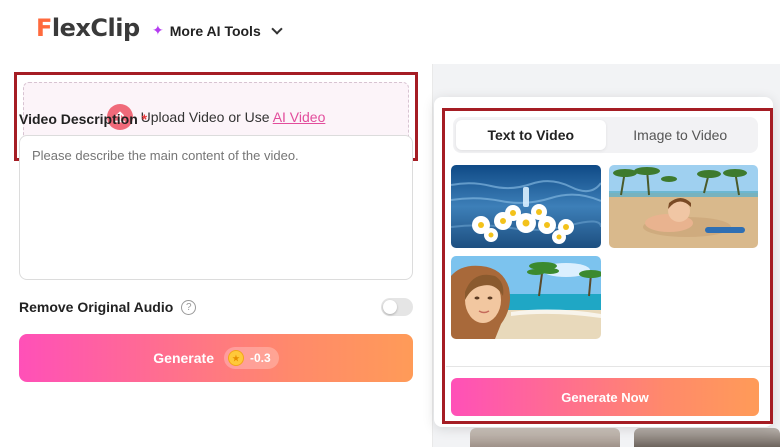 This screenshot has width=780, height=447. I want to click on coin-icon: ★, so click(236, 358).